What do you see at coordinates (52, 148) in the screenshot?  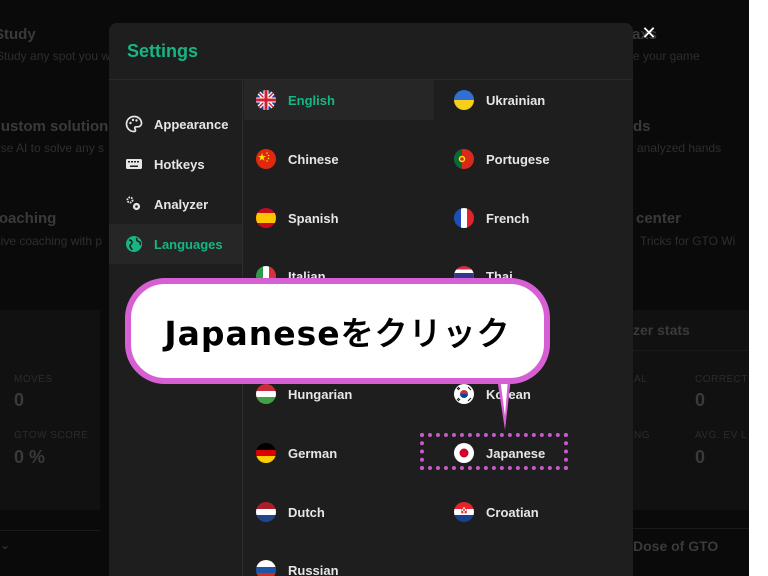 I see `bg-card-subtitle: Use AI to solve any s` at bounding box center [52, 148].